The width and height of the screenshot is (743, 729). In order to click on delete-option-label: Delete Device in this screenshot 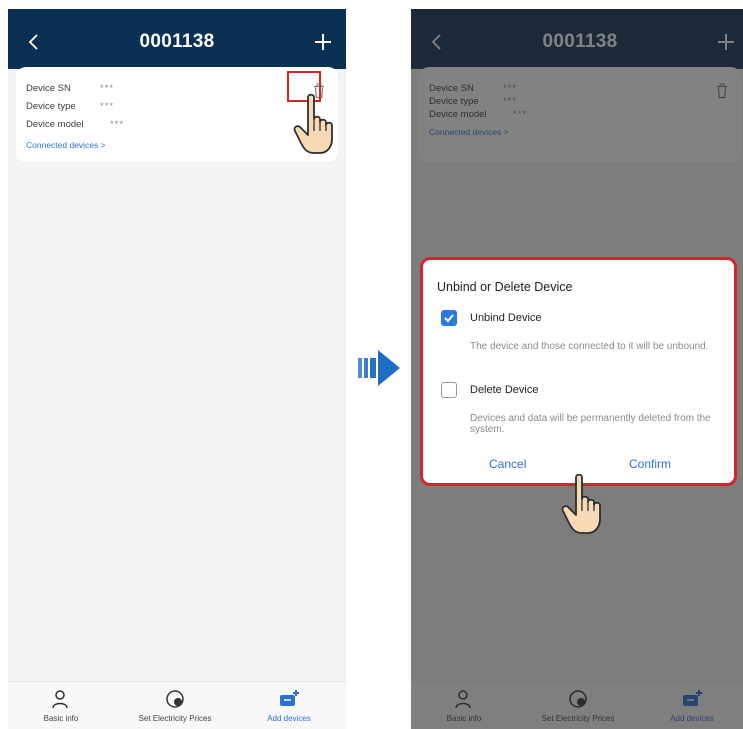, I will do `click(504, 390)`.